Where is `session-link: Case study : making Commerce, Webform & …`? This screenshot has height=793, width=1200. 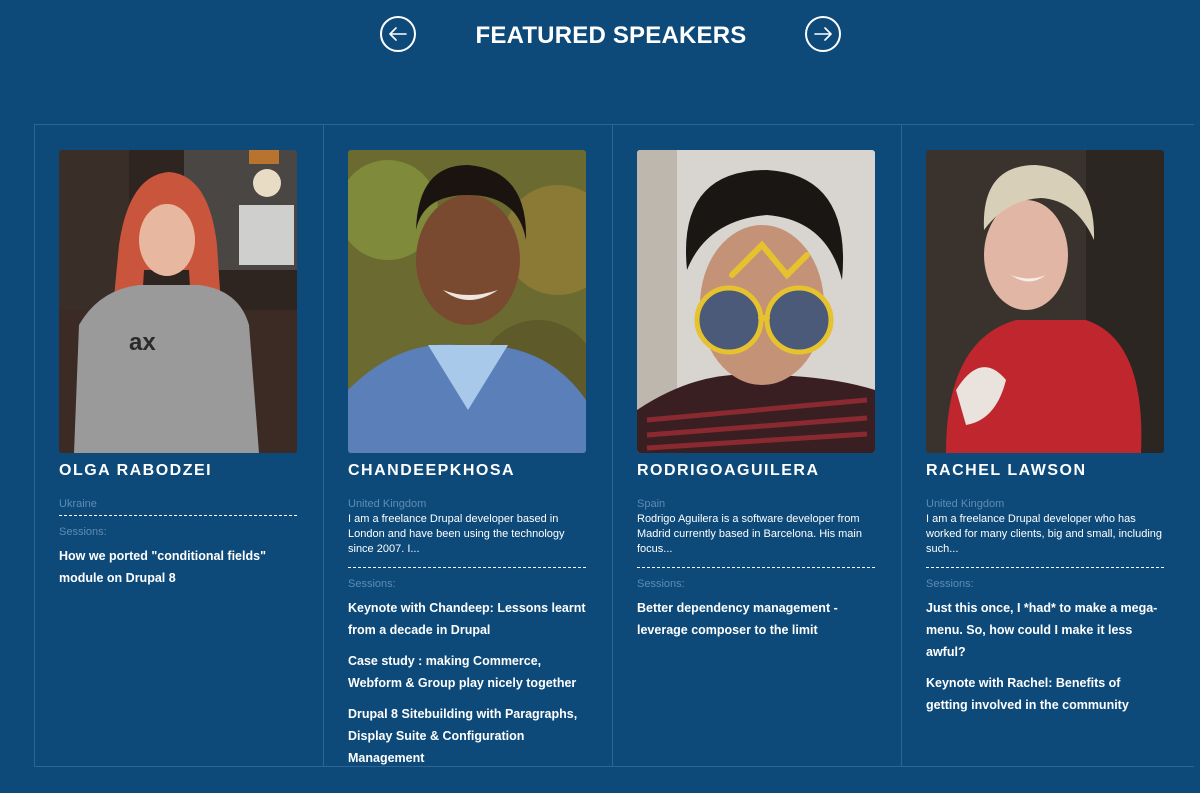
session-link: Case study : making Commerce, Webform & … is located at coordinates (467, 672).